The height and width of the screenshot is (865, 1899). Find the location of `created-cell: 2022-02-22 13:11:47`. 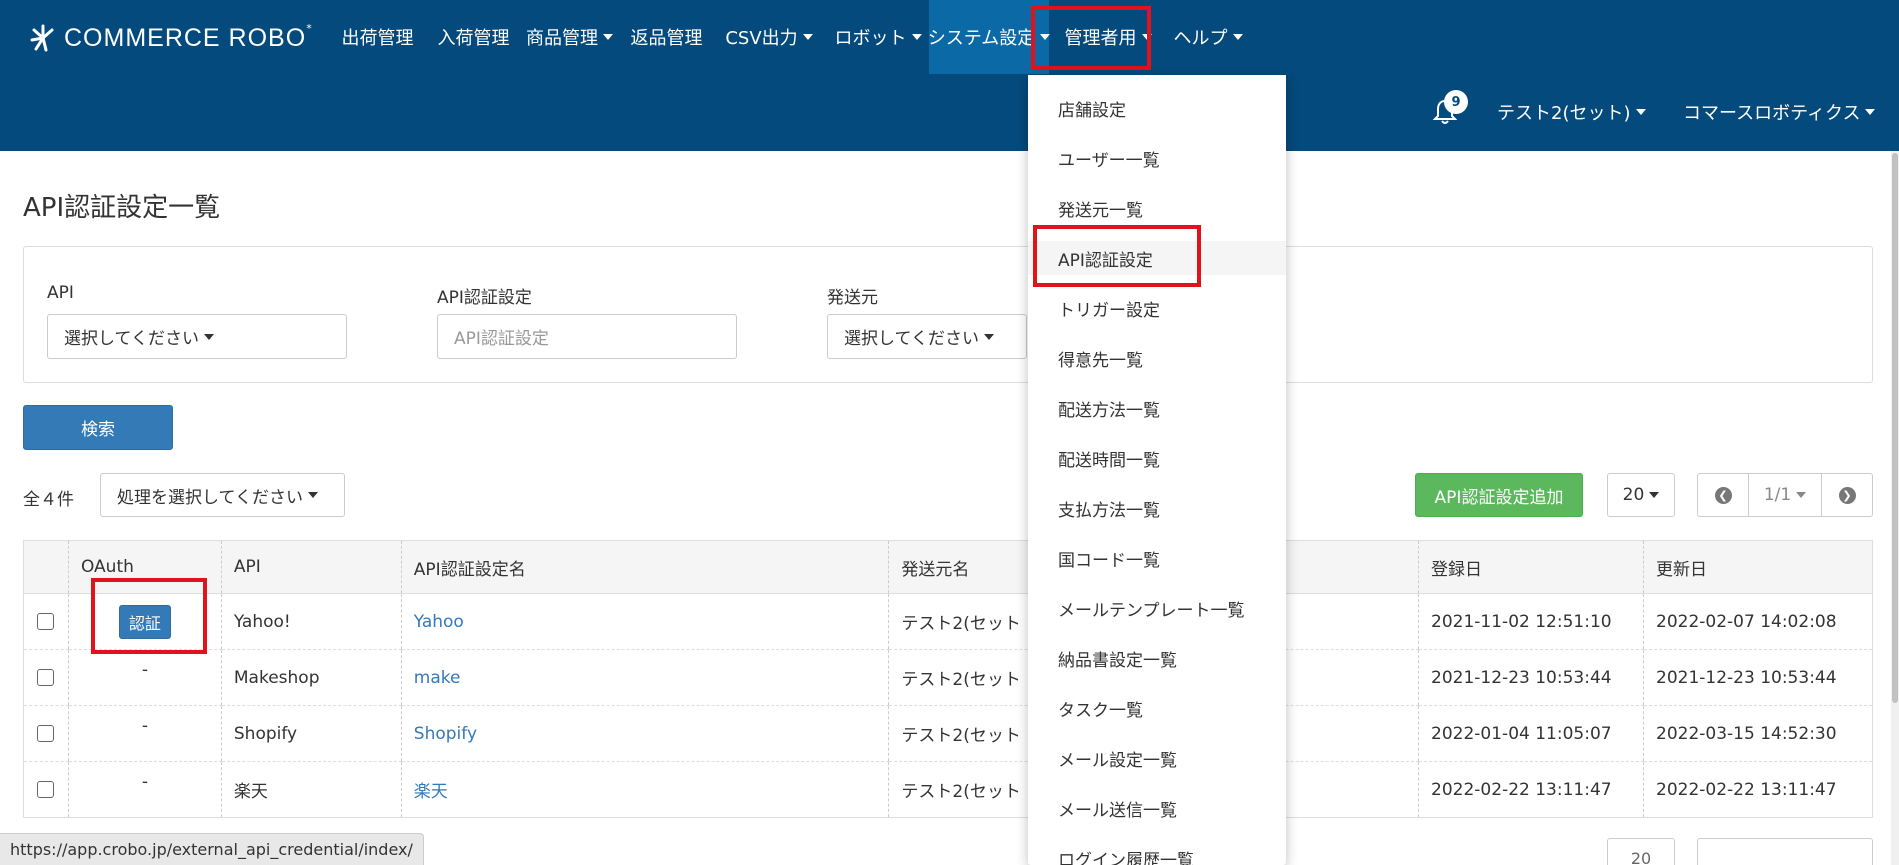

created-cell: 2022-02-22 13:11:47 is located at coordinates (1531, 789).